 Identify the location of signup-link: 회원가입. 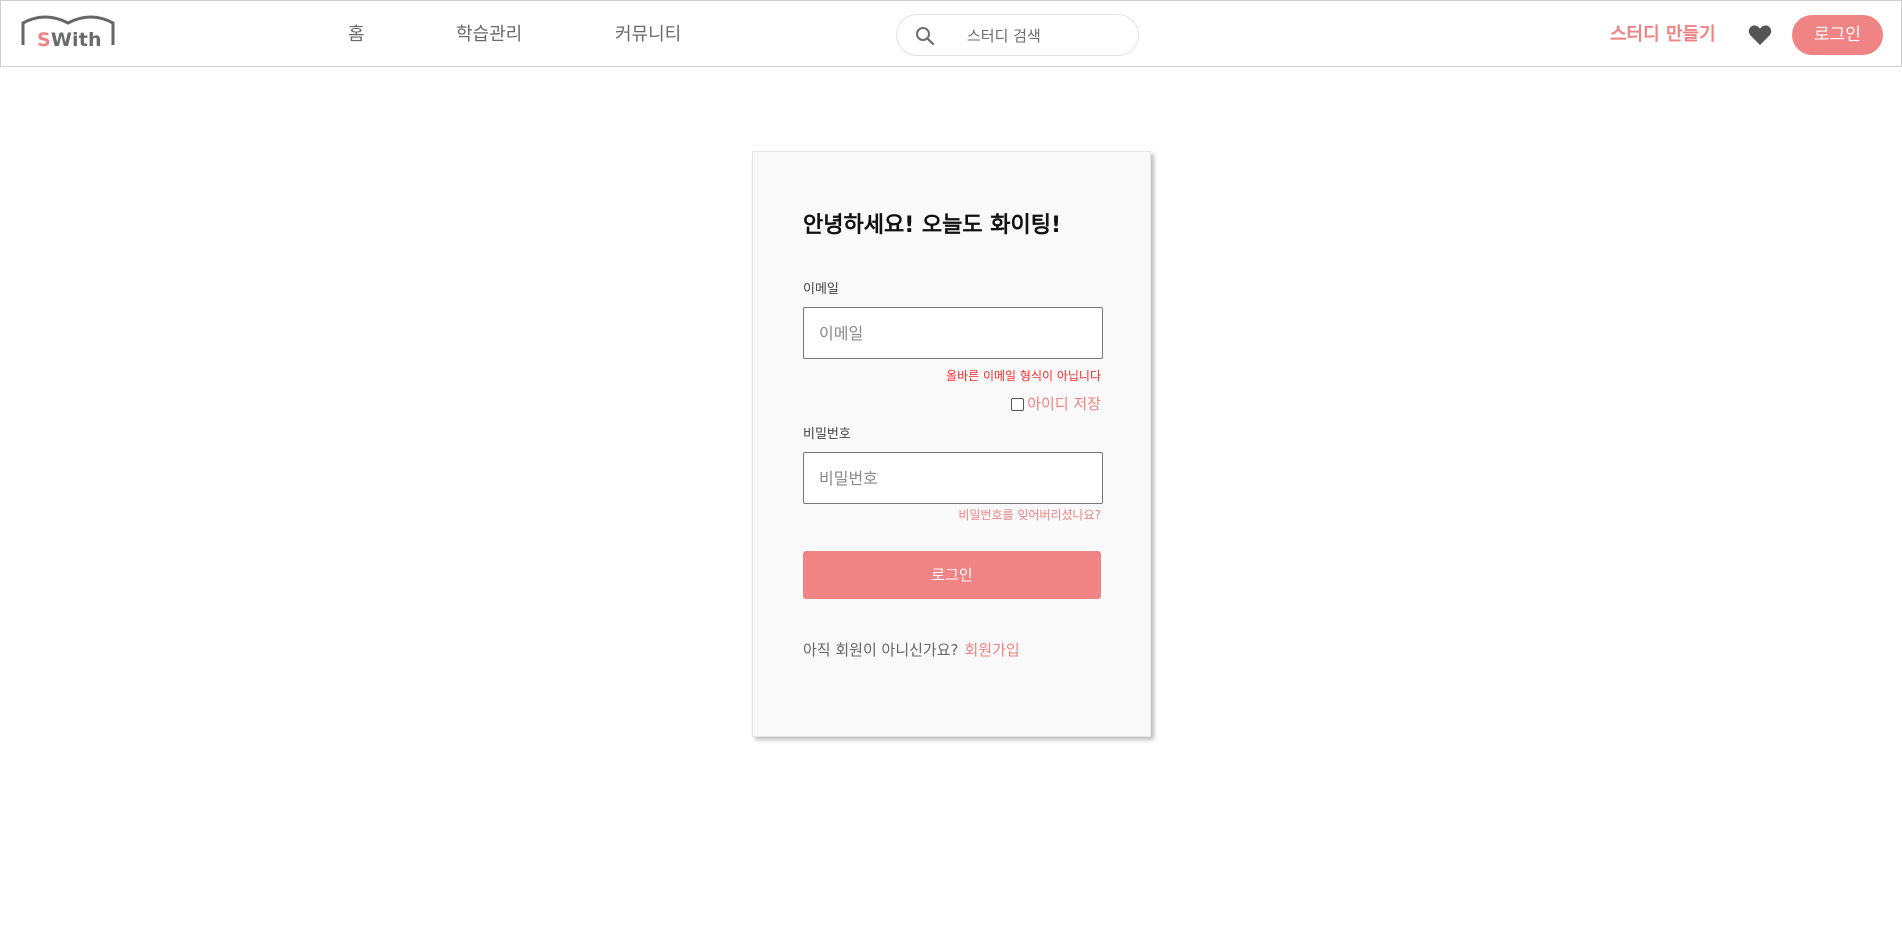
(992, 650).